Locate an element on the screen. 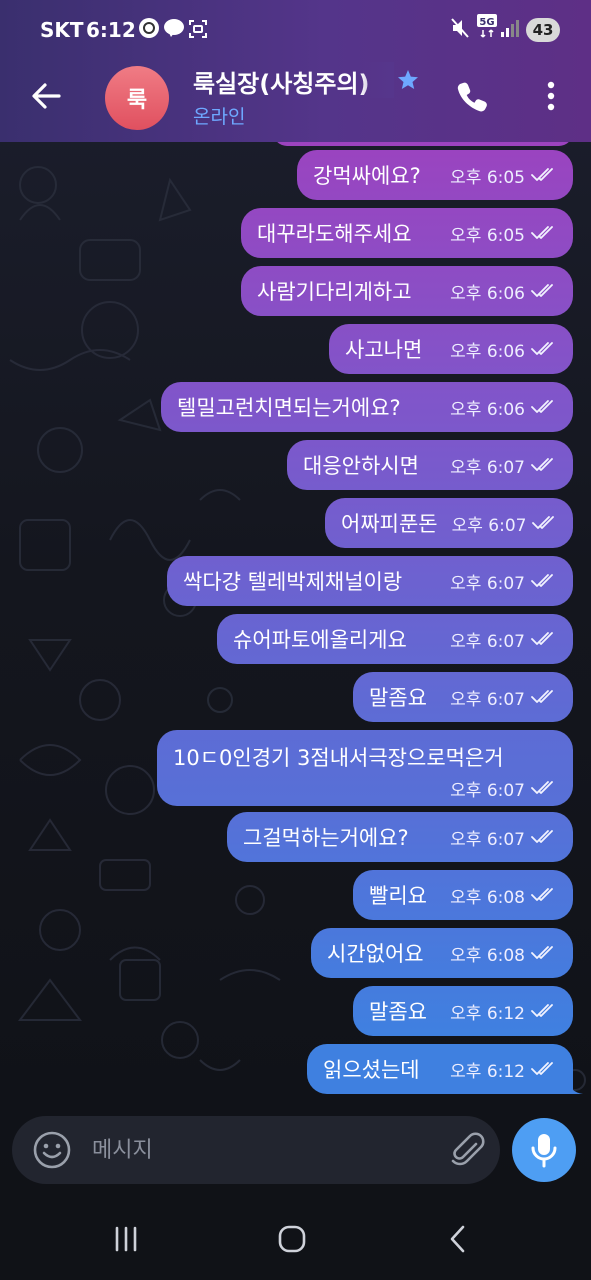 The image size is (591, 1280). message-time: 오후 6:05 is located at coordinates (487, 235).